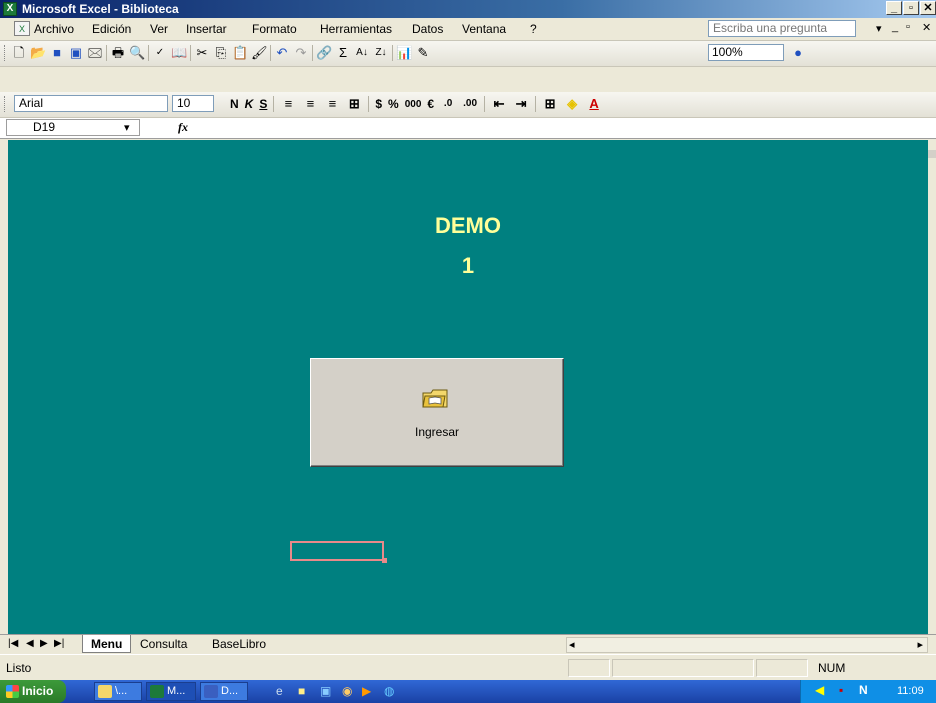  I want to click on hyperlink-icon: 🔗, so click(324, 53).